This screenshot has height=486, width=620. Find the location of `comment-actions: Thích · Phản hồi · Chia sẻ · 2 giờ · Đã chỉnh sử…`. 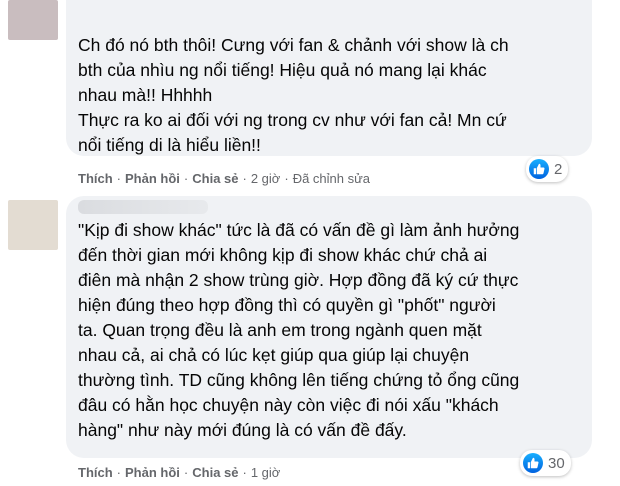

comment-actions: Thích · Phản hồi · Chia sẻ · 2 giờ · Đã chỉnh sử… is located at coordinates (224, 178).